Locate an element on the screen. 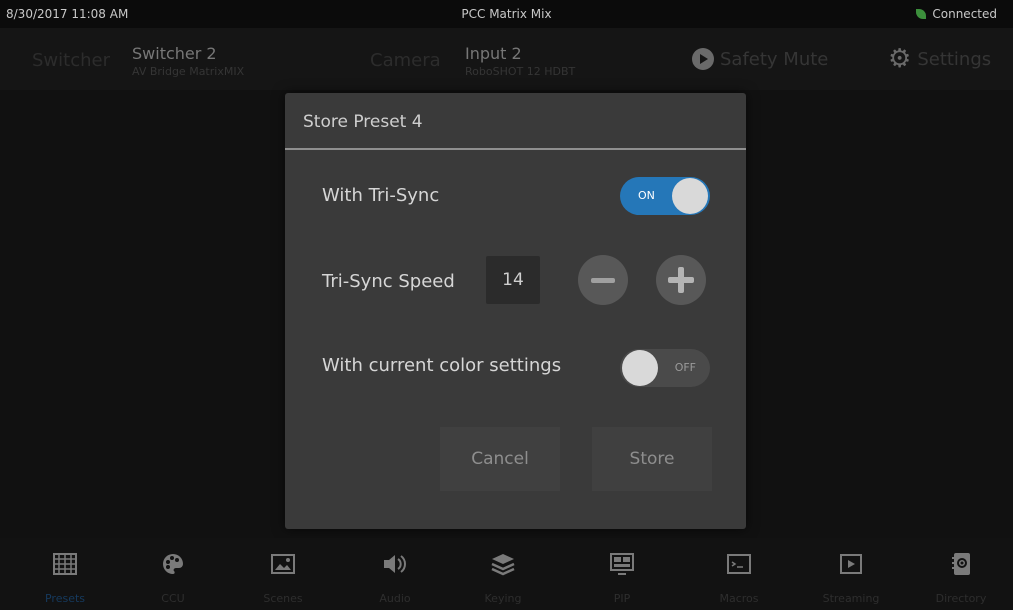 The image size is (1013, 610). color-settings-label: With current color settings is located at coordinates (442, 365).